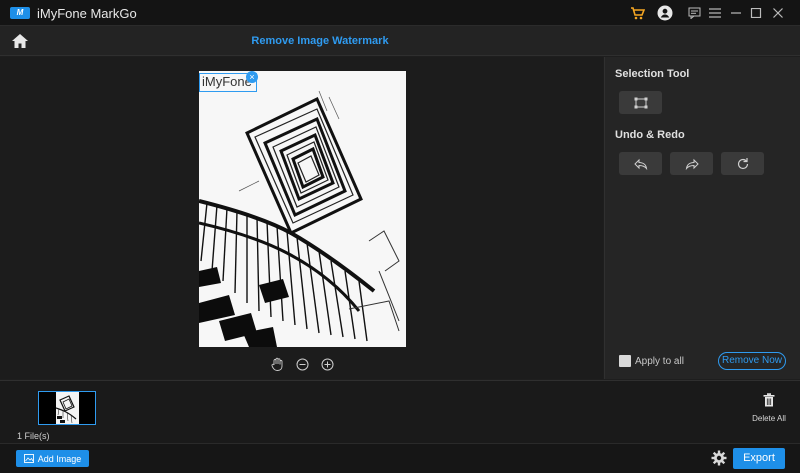 This screenshot has width=800, height=473. What do you see at coordinates (769, 418) in the screenshot?
I see `delete-all-label: Delete All` at bounding box center [769, 418].